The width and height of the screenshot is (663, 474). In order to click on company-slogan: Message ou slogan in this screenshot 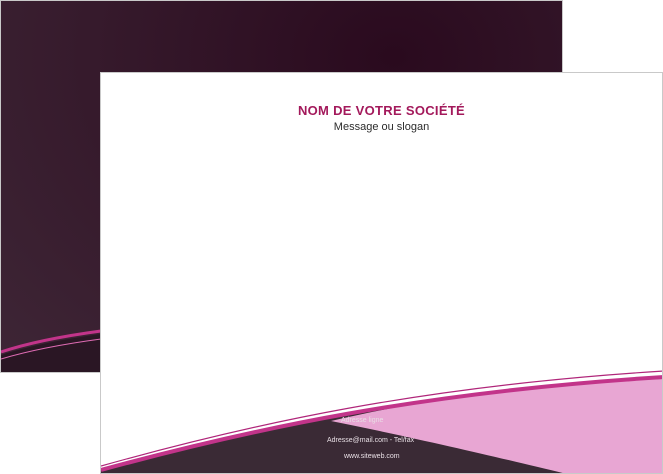, I will do `click(381, 127)`.